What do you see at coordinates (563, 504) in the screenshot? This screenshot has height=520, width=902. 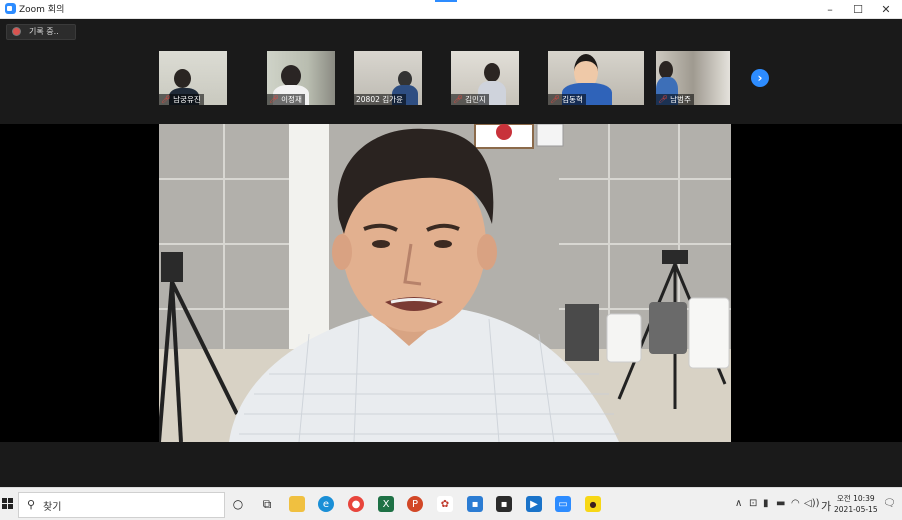 I see `zoom-taskbar-icon: ▭` at bounding box center [563, 504].